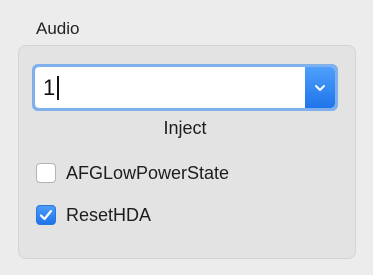  I want to click on afglowpowerstate-option: AFGLowPowerState, so click(132, 173).